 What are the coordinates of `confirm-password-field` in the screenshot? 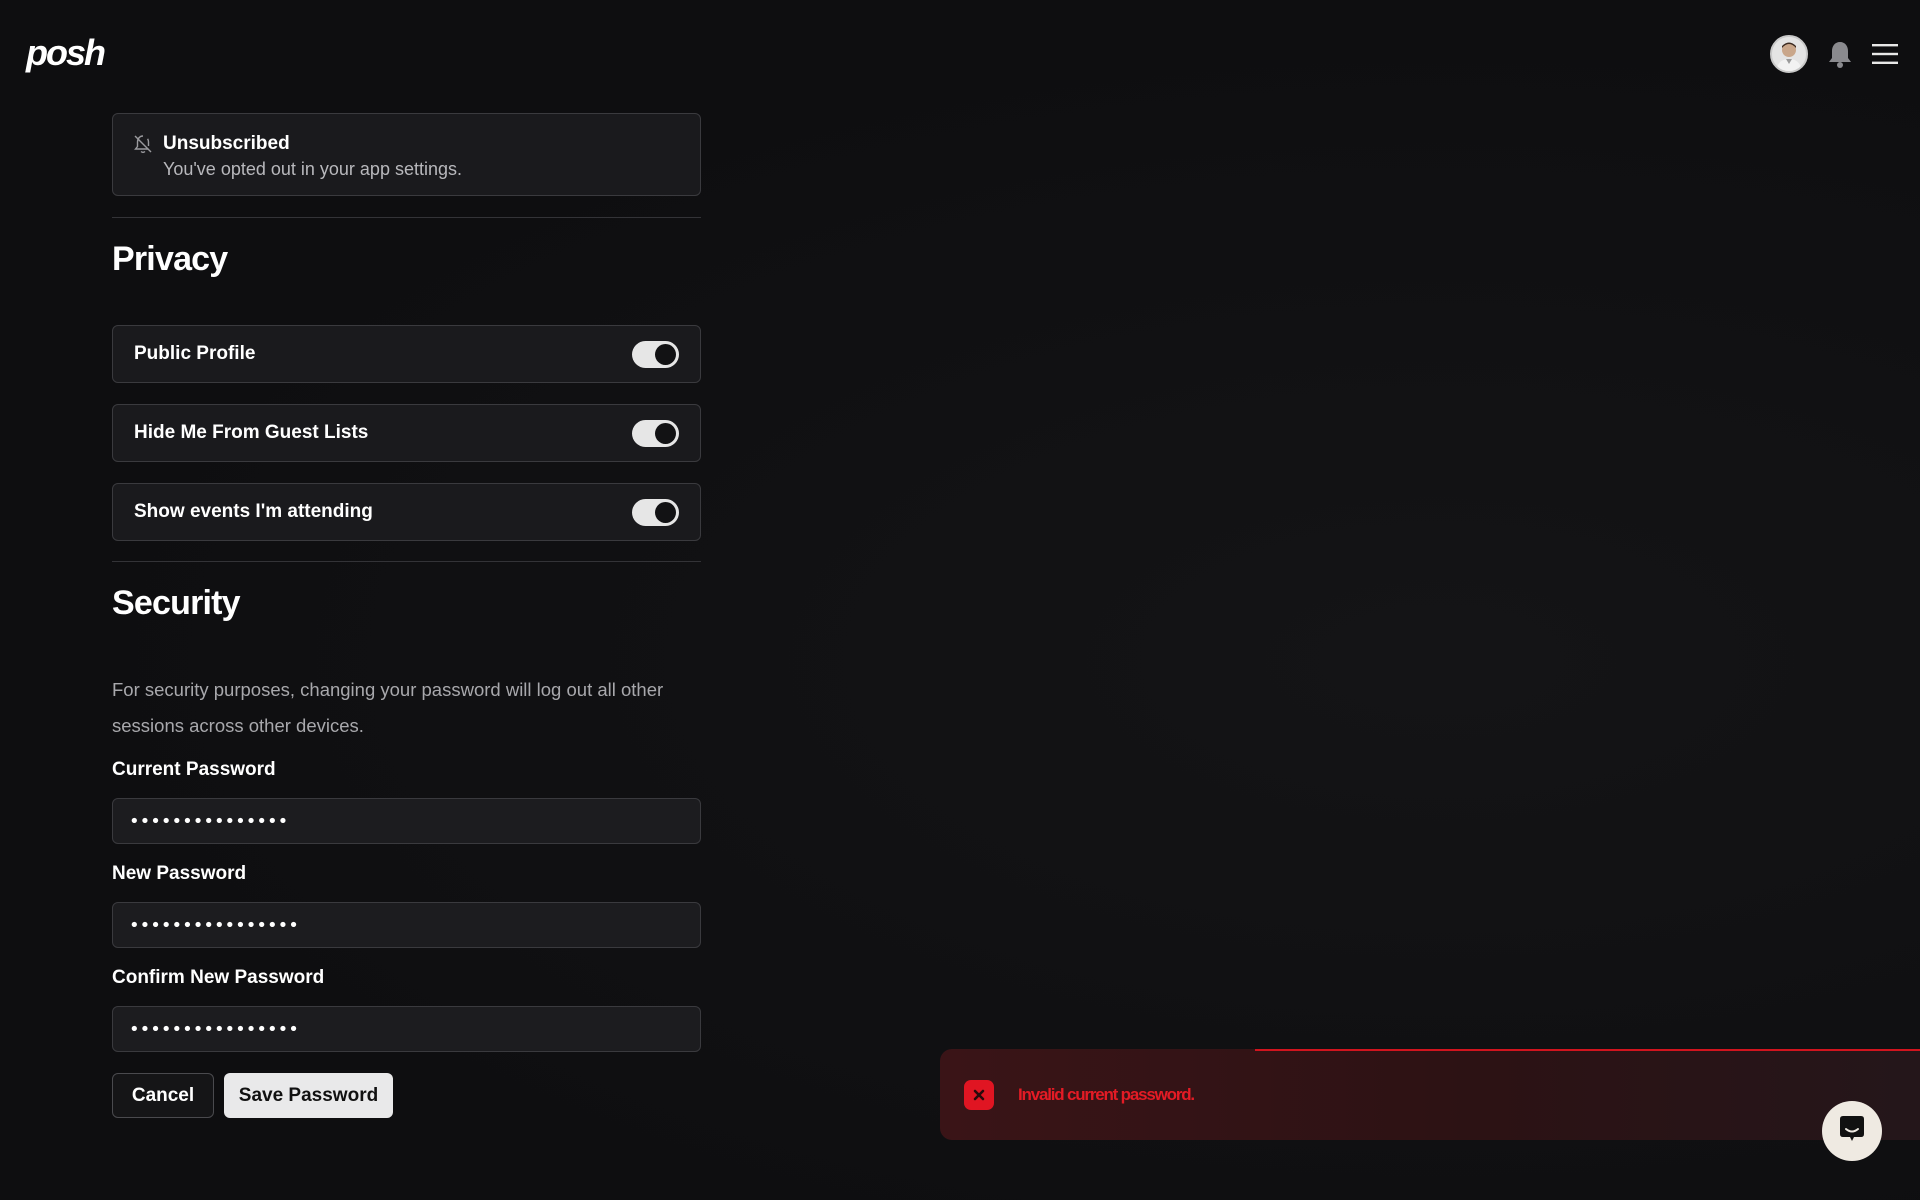 It's located at (406, 1029).